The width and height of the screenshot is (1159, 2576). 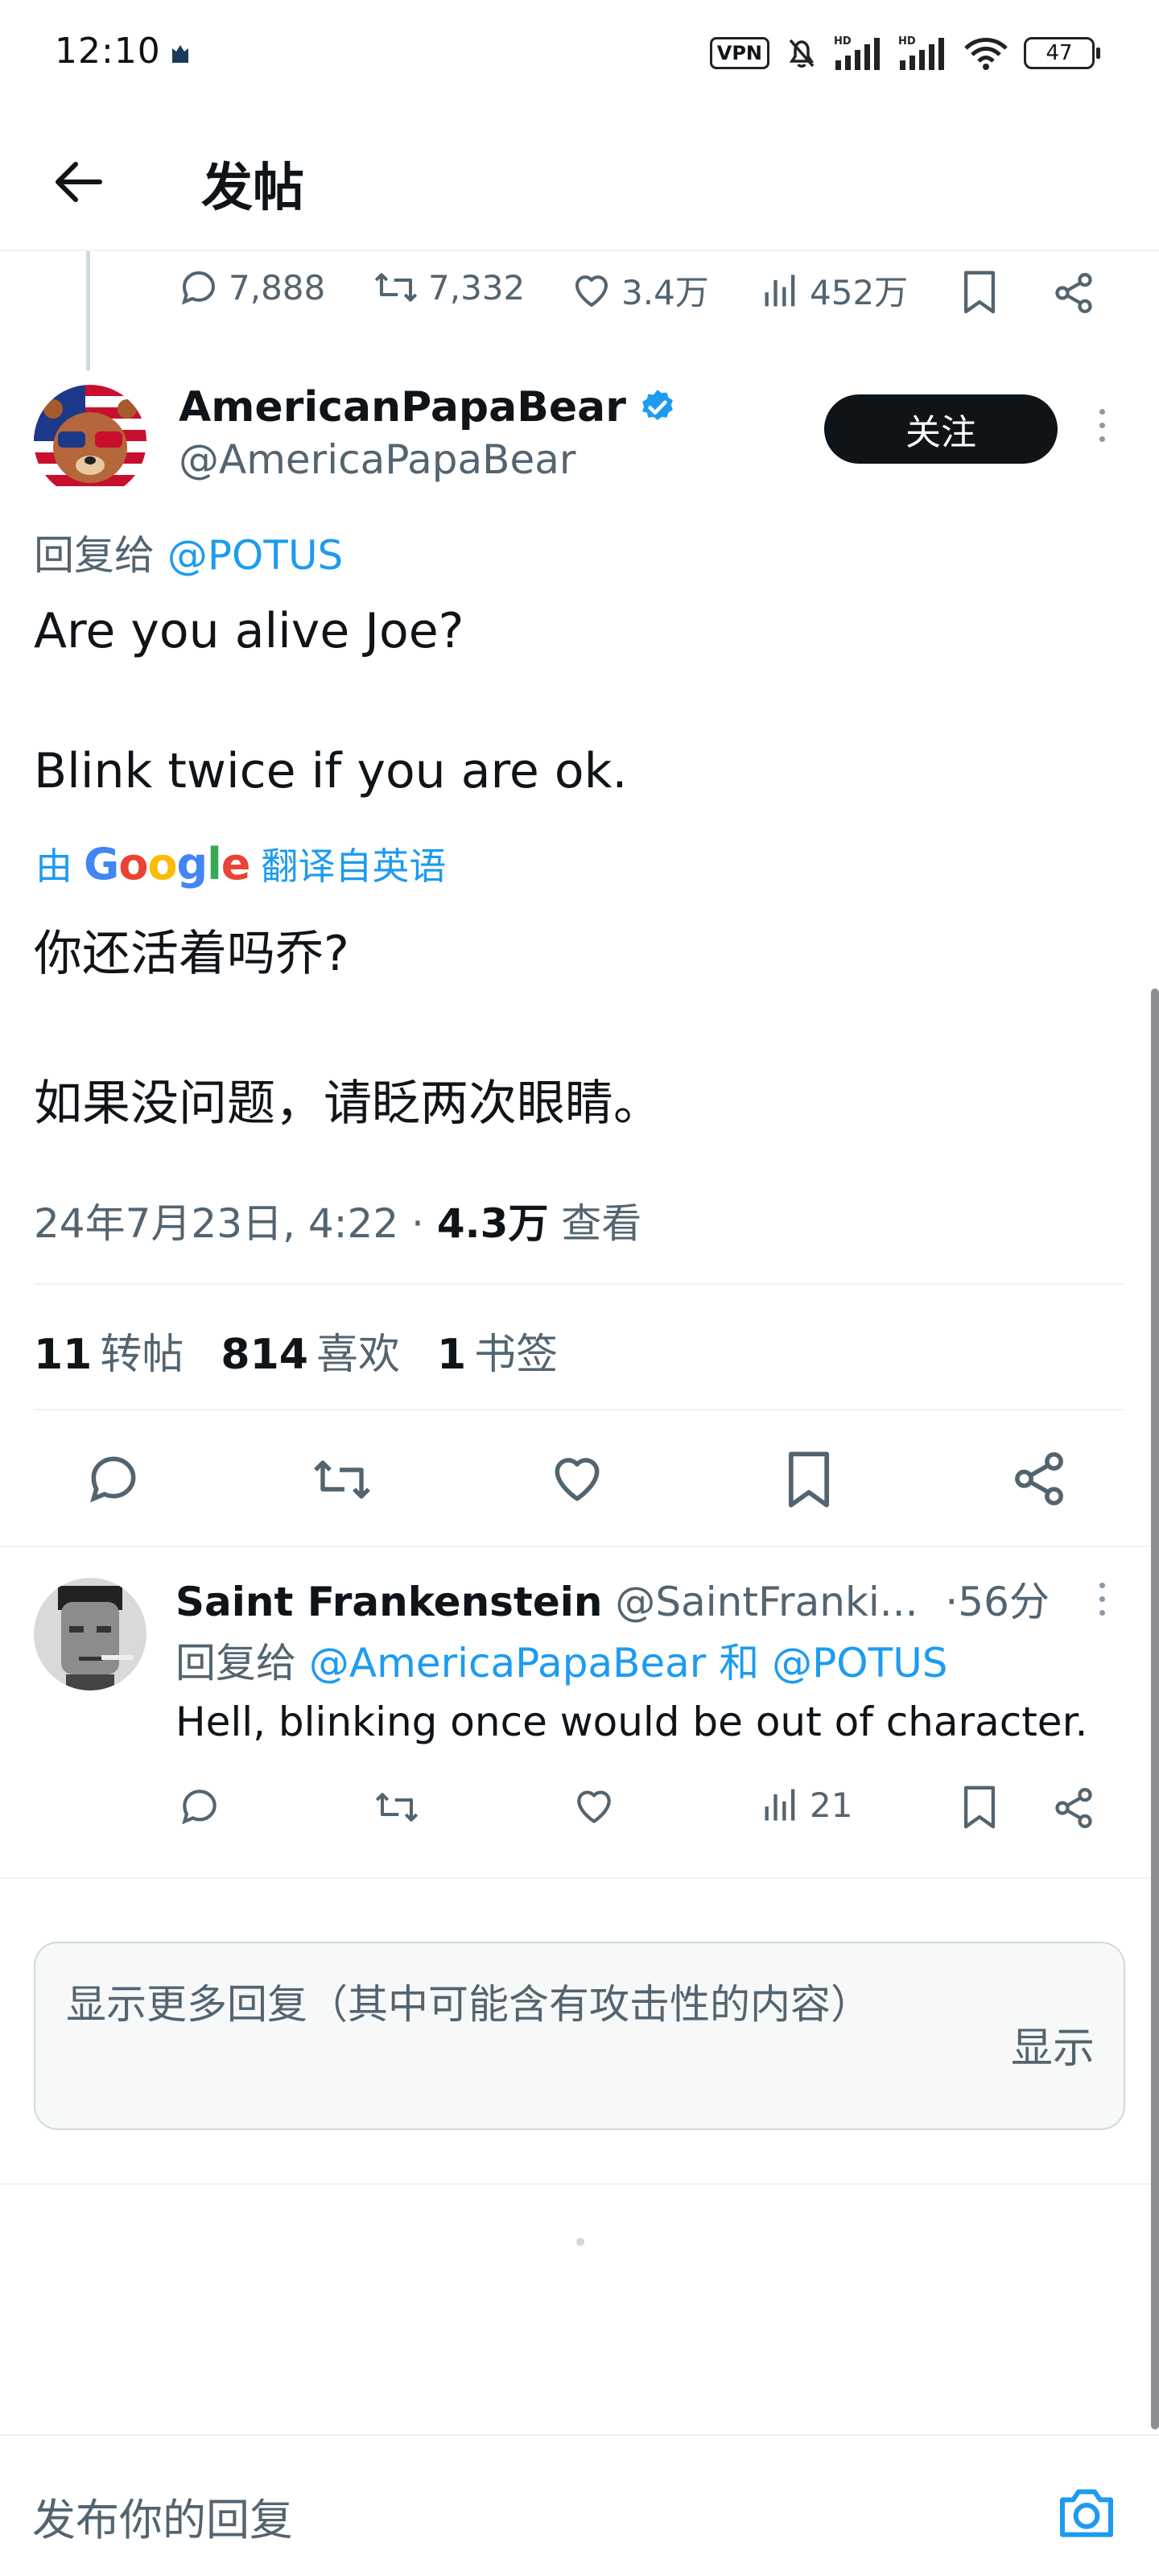 What do you see at coordinates (802, 53) in the screenshot?
I see `mute-icon` at bounding box center [802, 53].